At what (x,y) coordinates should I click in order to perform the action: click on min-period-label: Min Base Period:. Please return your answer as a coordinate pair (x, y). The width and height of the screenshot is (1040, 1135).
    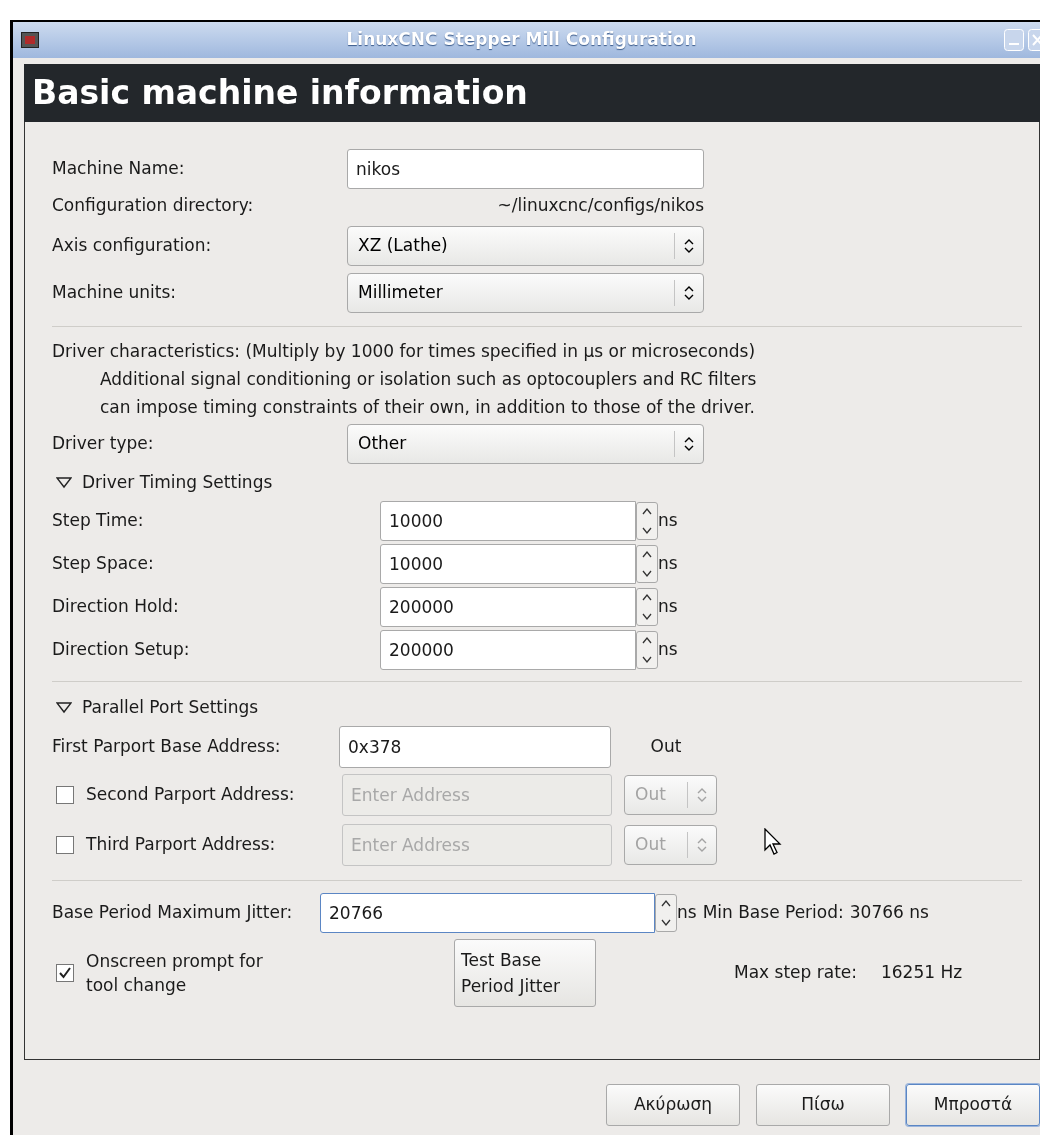
    Looking at the image, I should click on (773, 913).